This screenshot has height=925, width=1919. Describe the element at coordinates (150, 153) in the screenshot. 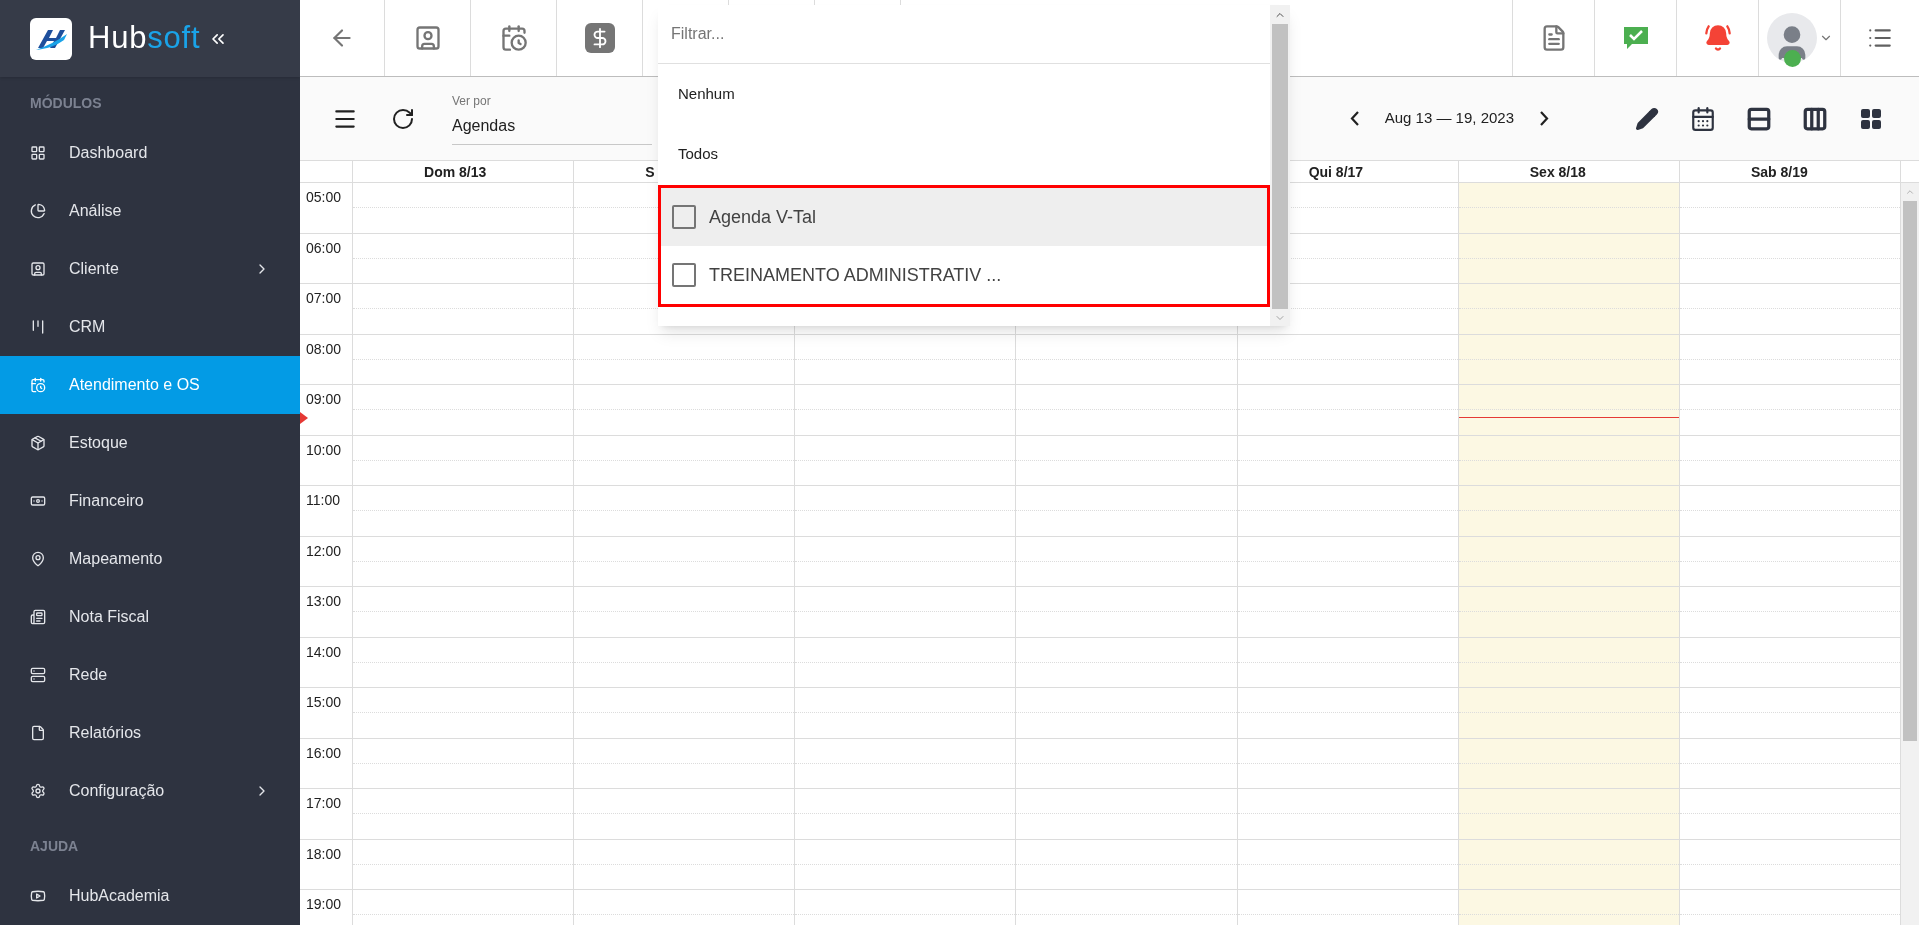

I see `sidebar-item: Dashboard` at that location.